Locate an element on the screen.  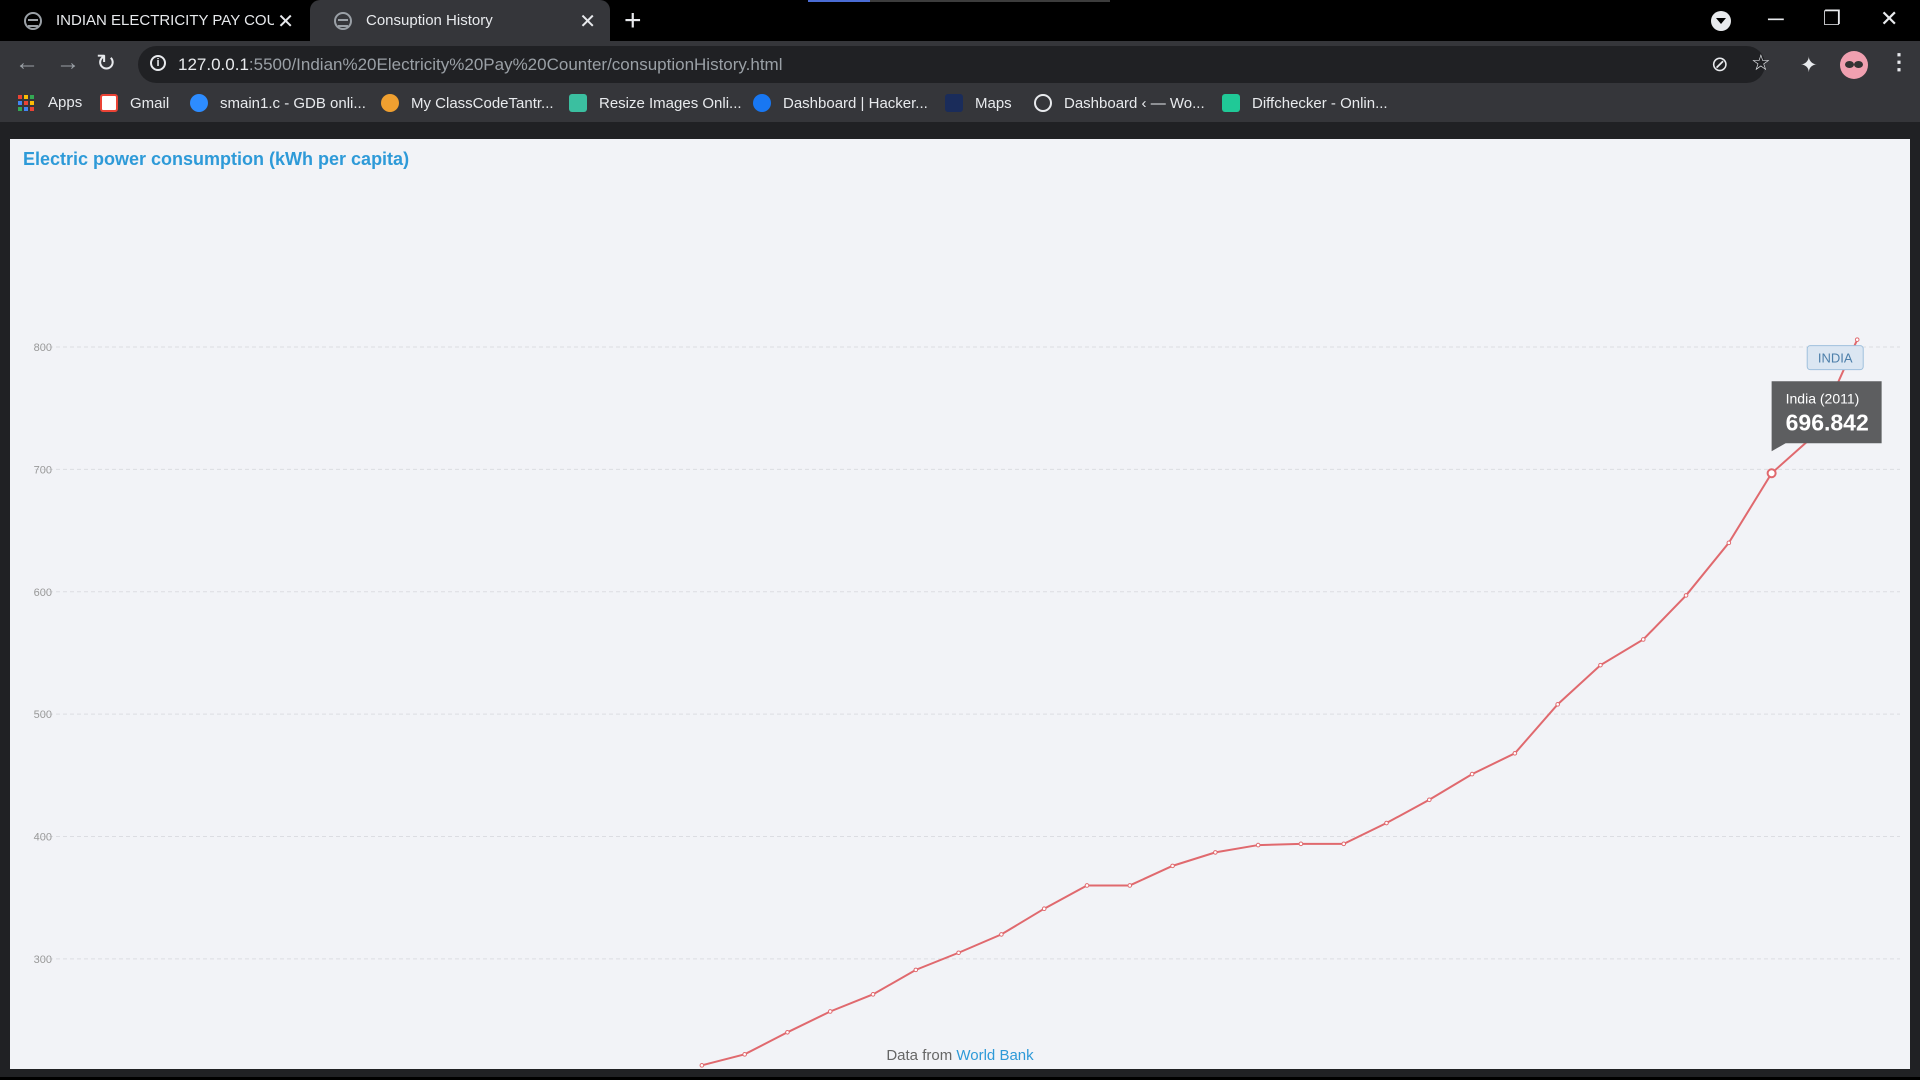
resize-icon is located at coordinates (578, 103).